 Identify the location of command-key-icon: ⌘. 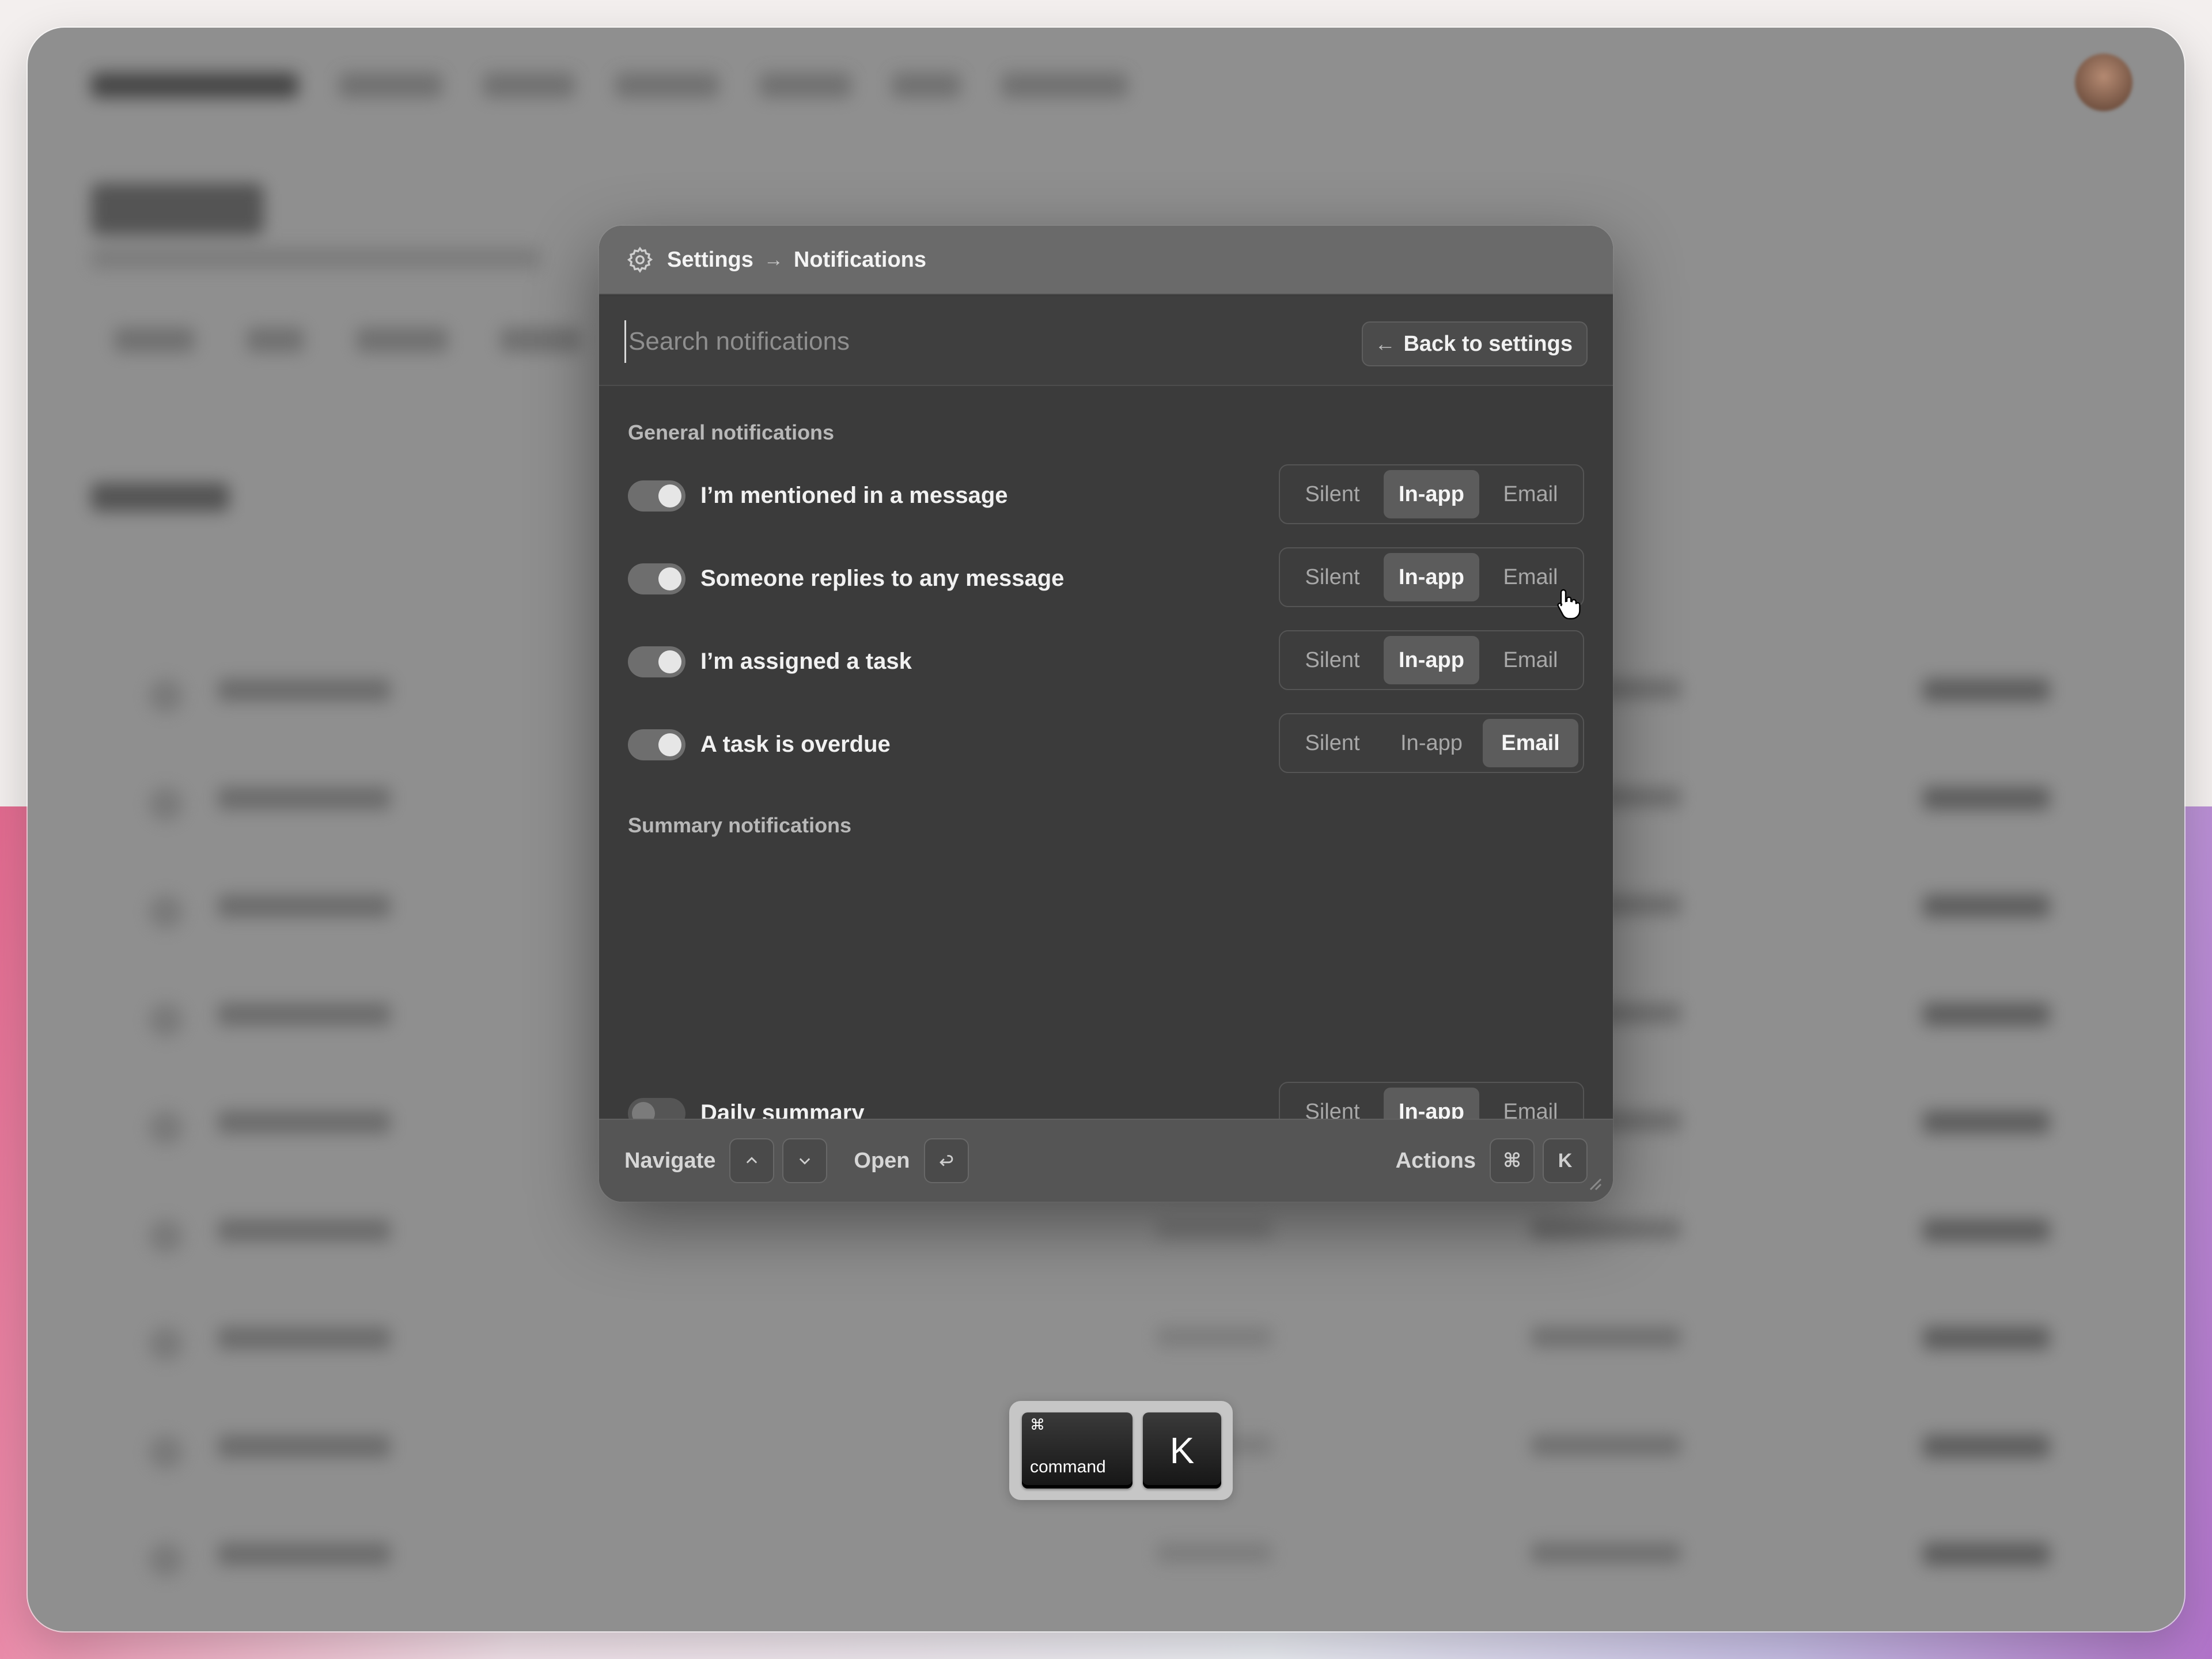
(1512, 1160).